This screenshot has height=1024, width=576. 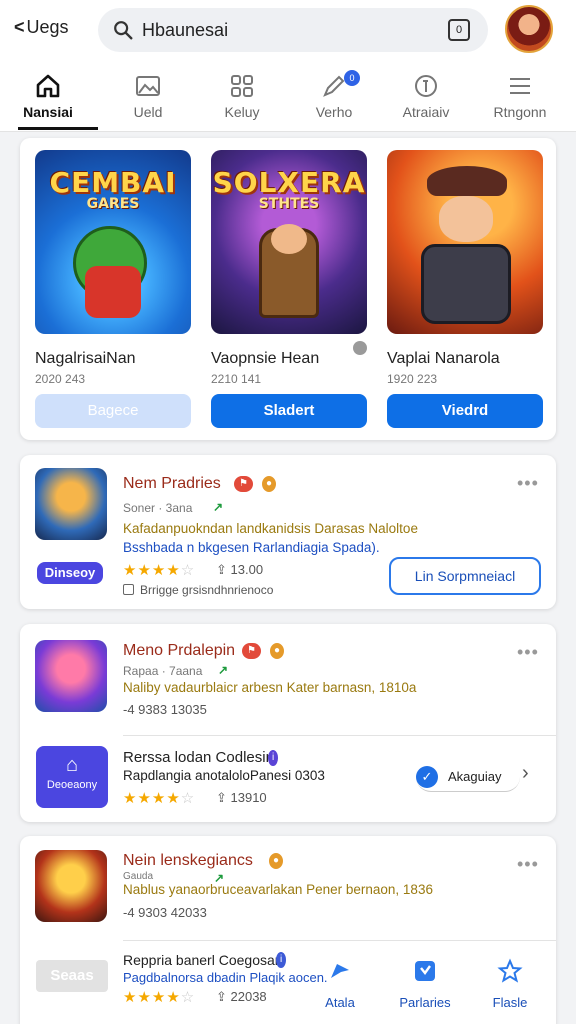 I want to click on home-icon, so click(x=48, y=86).